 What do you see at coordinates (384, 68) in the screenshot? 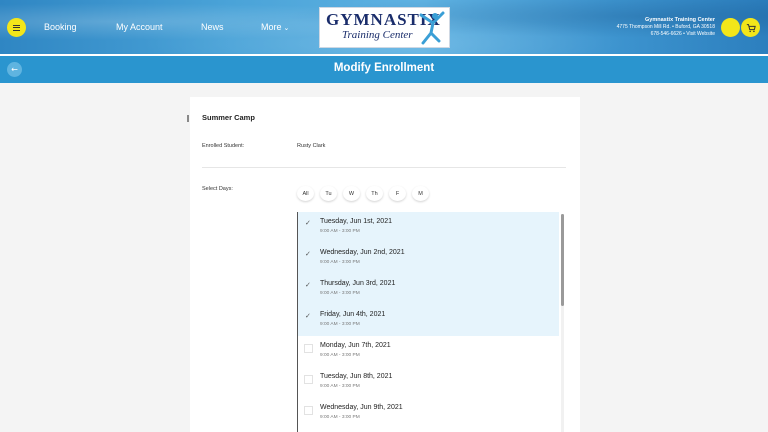
I see `page-title: Modify Enrollment` at bounding box center [384, 68].